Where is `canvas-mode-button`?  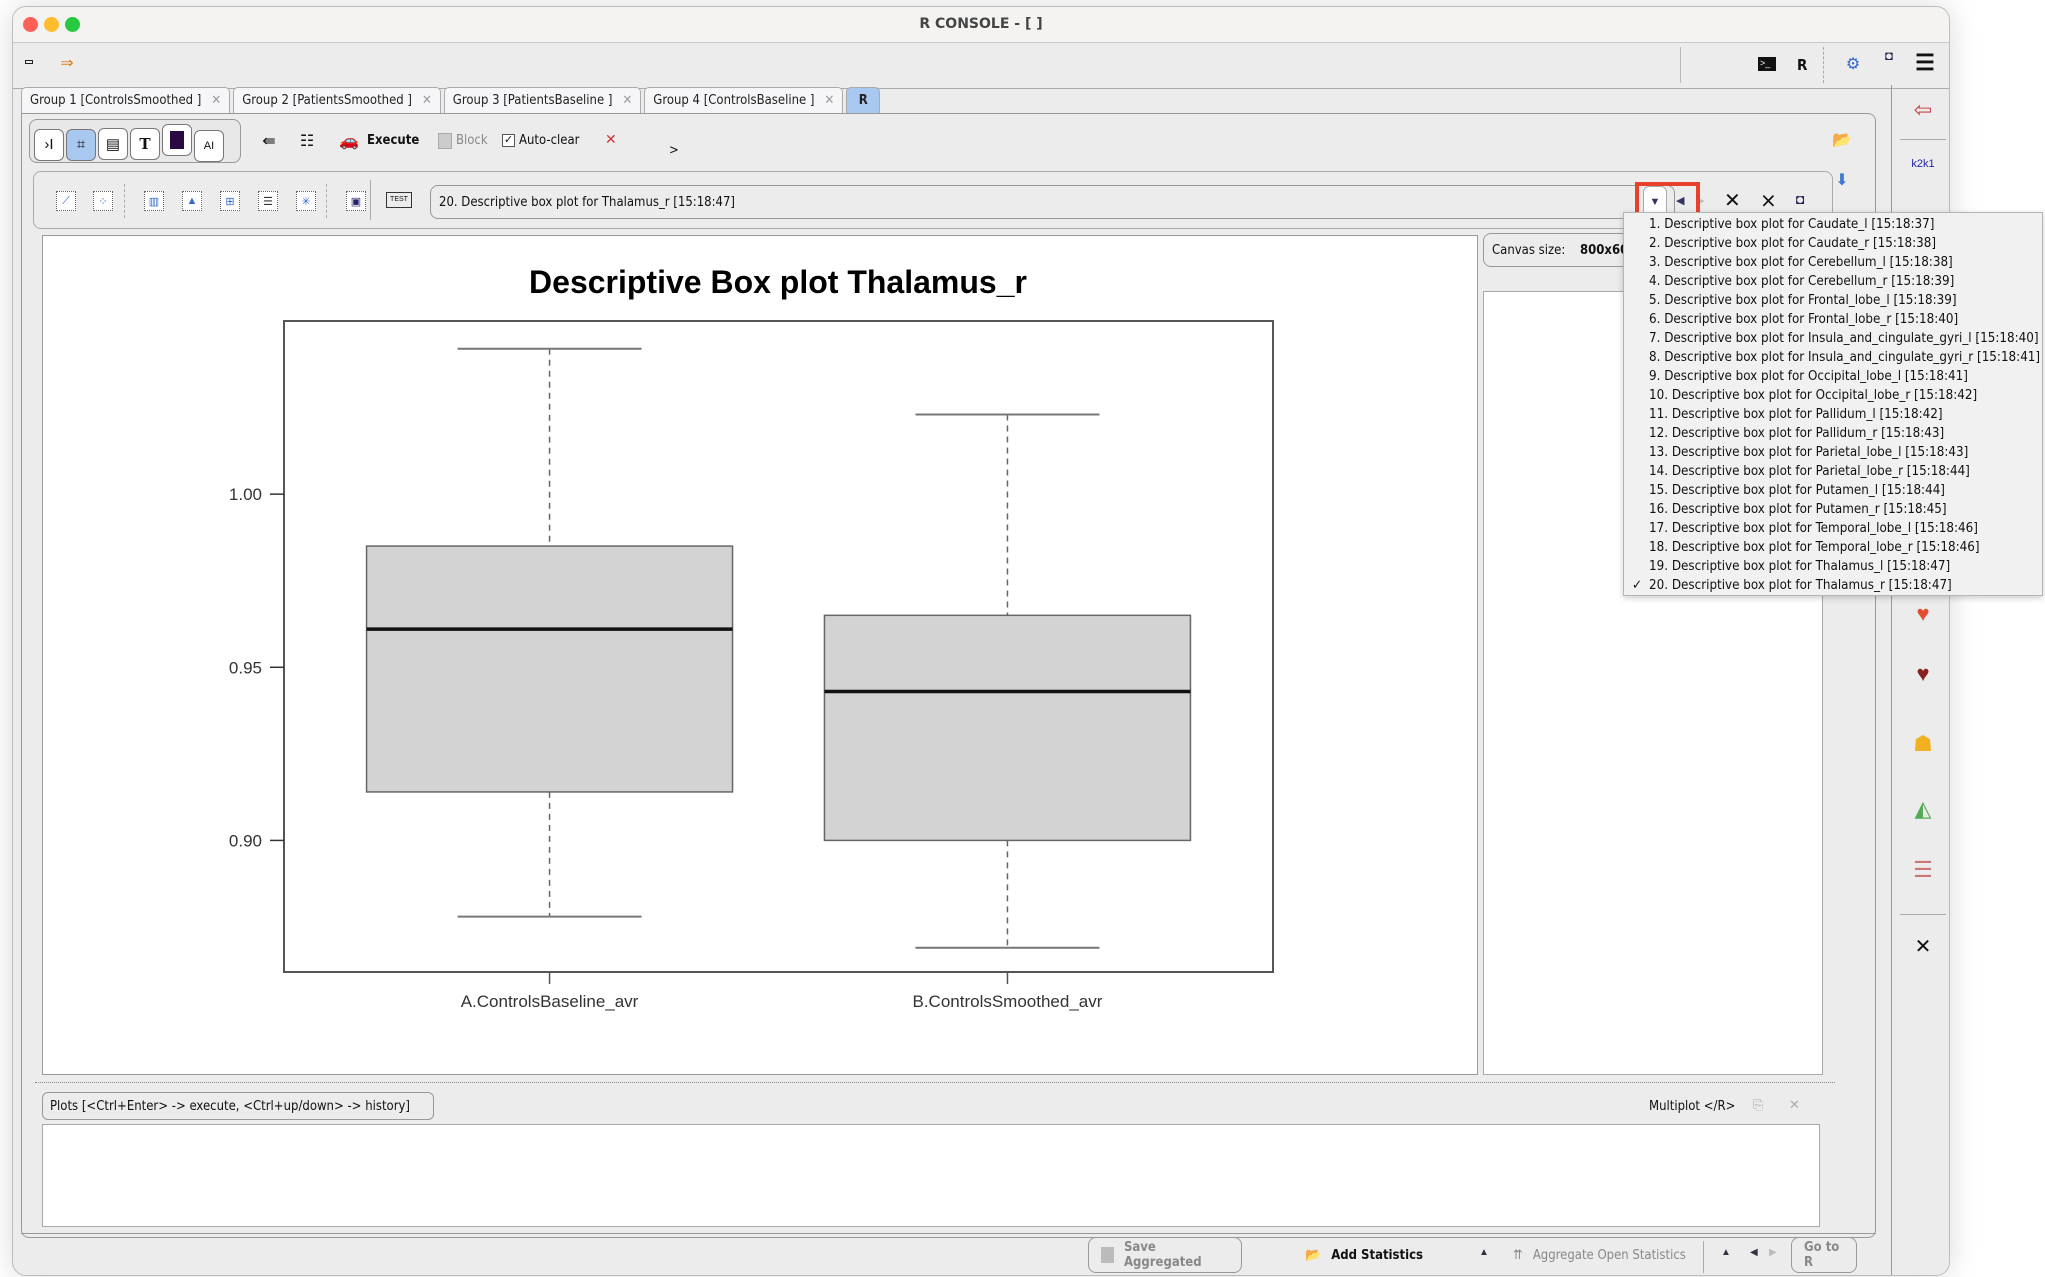 canvas-mode-button is located at coordinates (177, 140).